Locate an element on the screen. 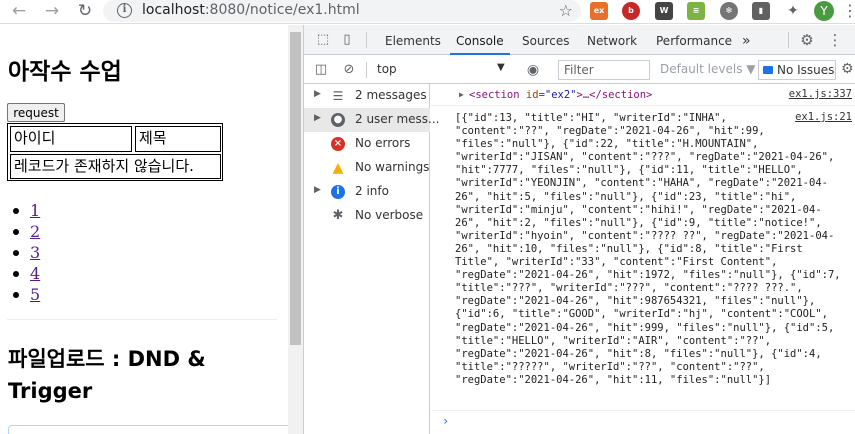  bug-icon: ✱ is located at coordinates (338, 215).